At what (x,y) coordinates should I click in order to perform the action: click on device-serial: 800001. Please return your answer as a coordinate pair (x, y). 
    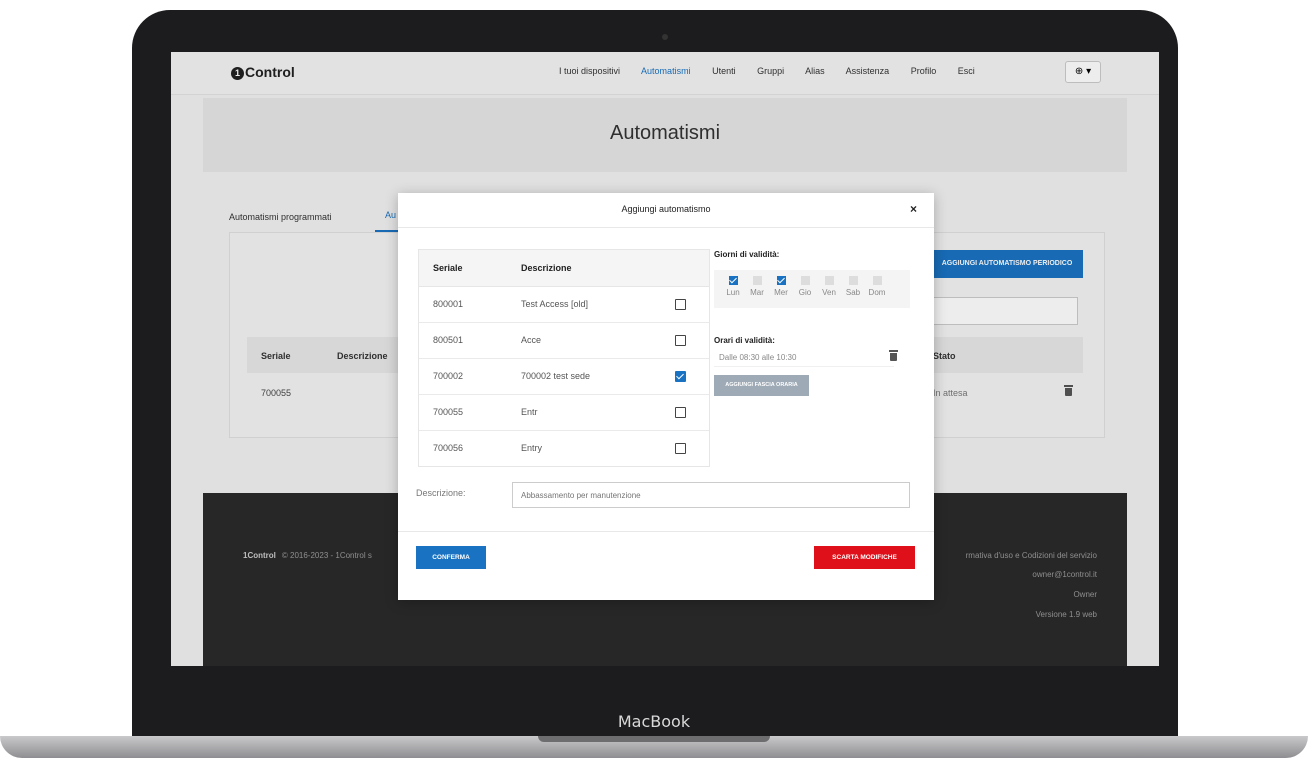
    Looking at the image, I should click on (448, 304).